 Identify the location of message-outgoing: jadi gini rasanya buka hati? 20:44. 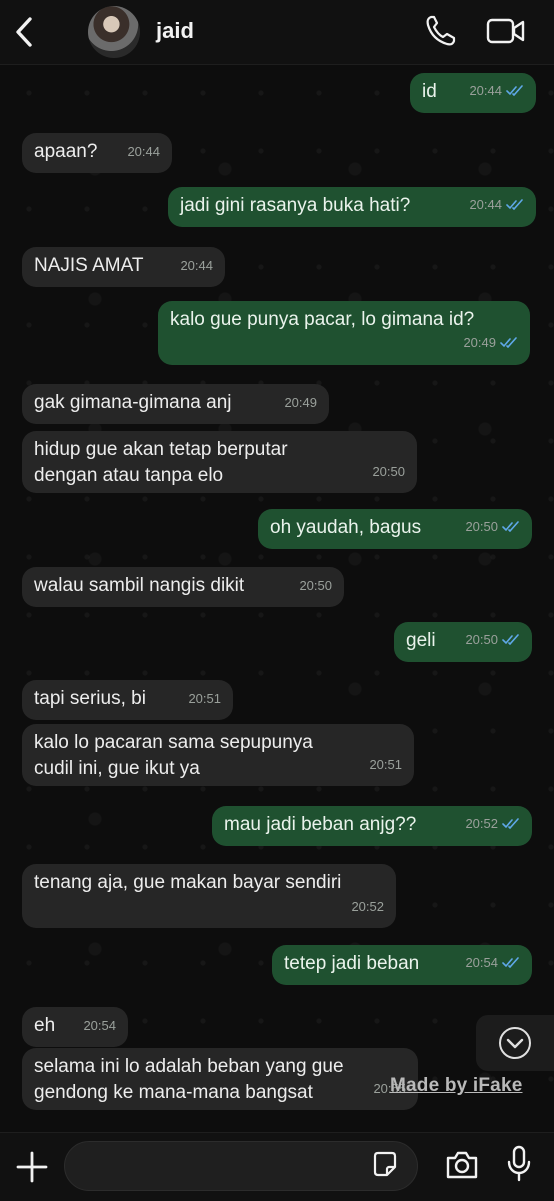
(352, 207).